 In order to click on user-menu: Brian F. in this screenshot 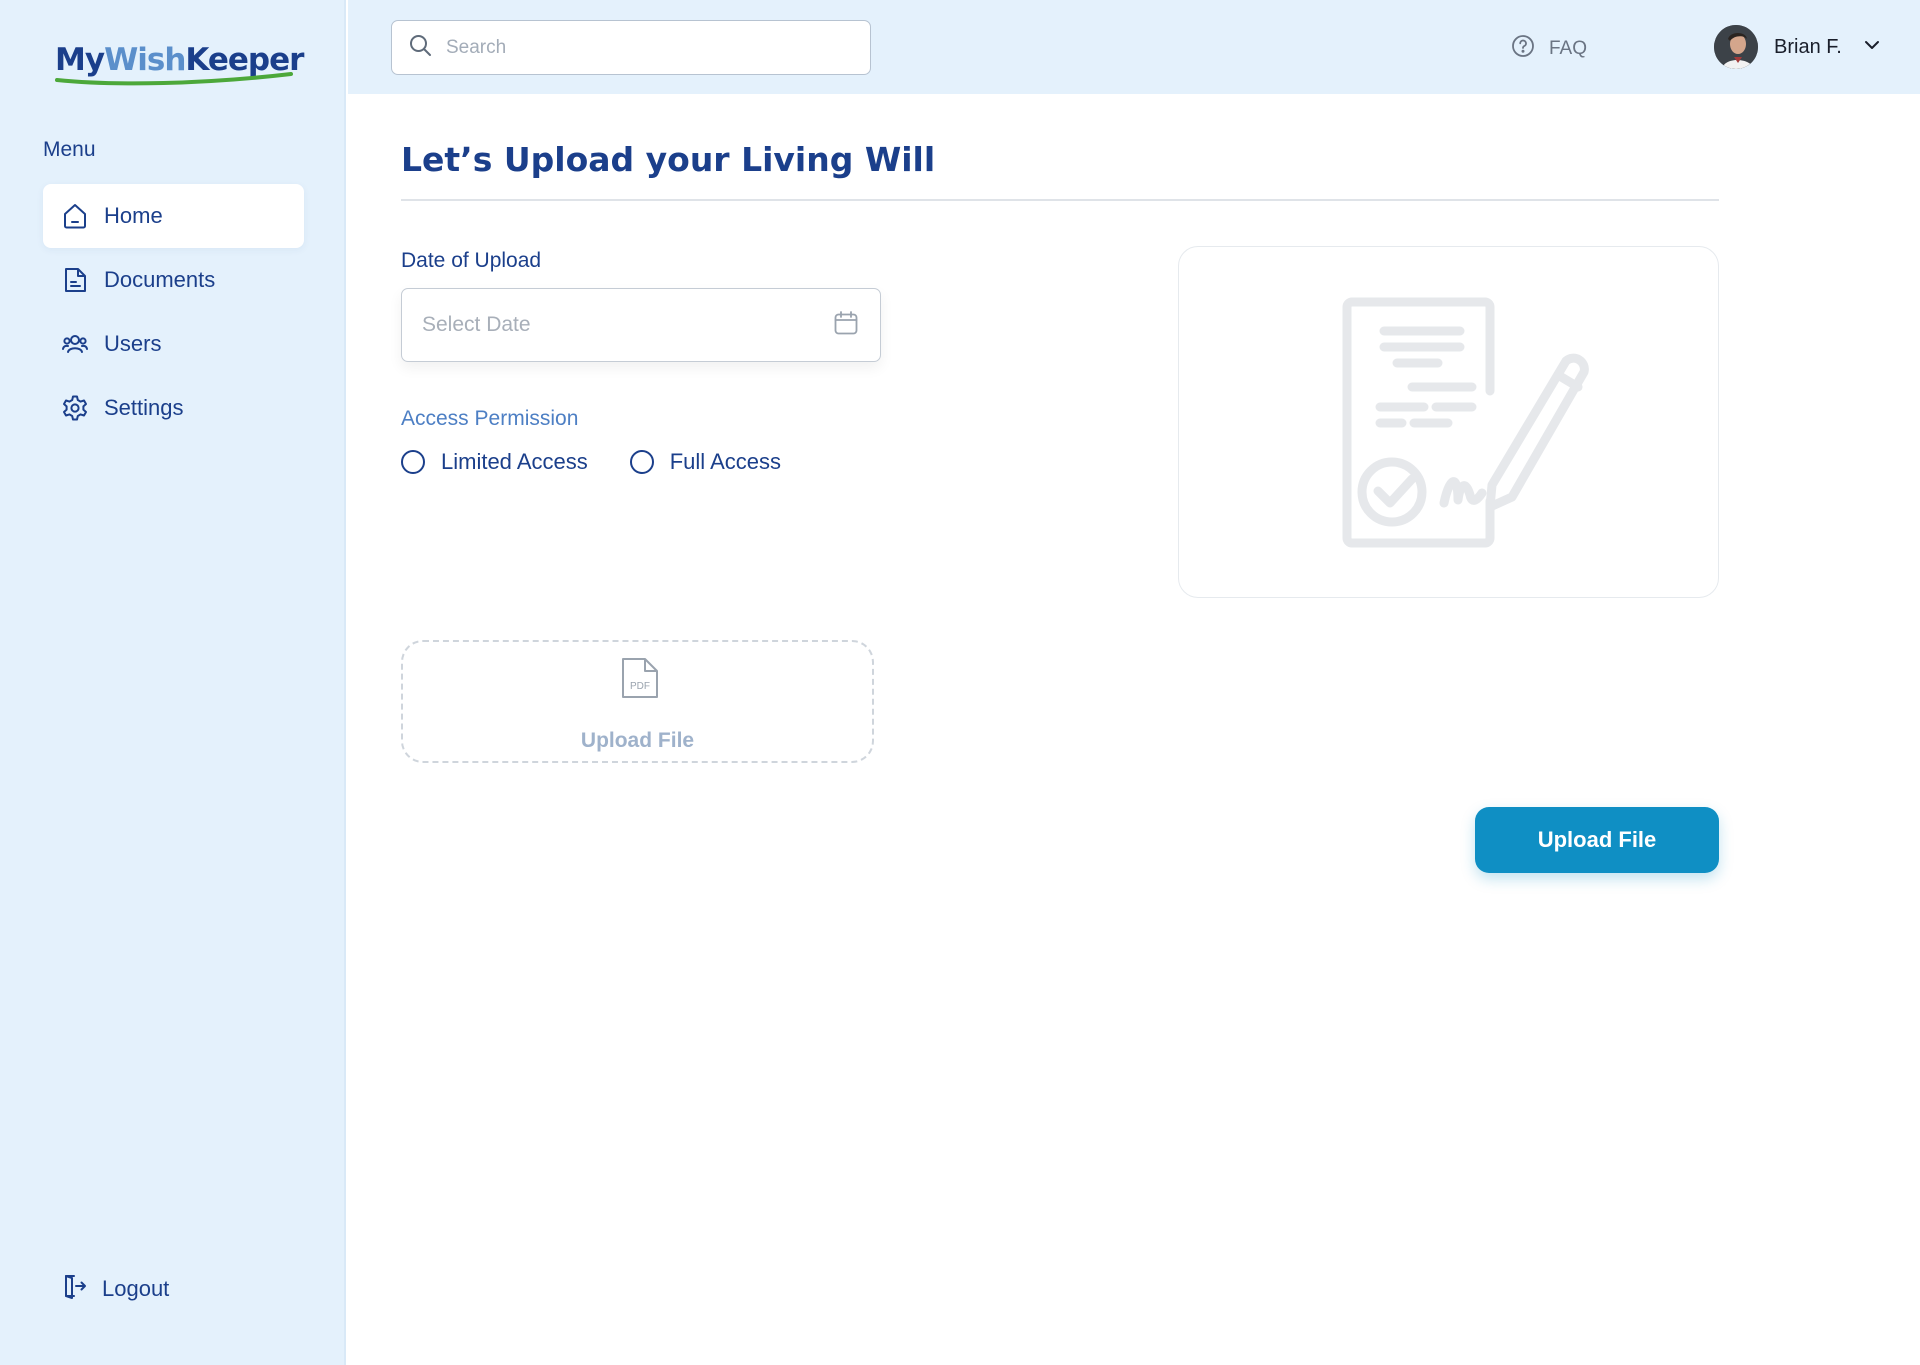, I will do `click(1798, 47)`.